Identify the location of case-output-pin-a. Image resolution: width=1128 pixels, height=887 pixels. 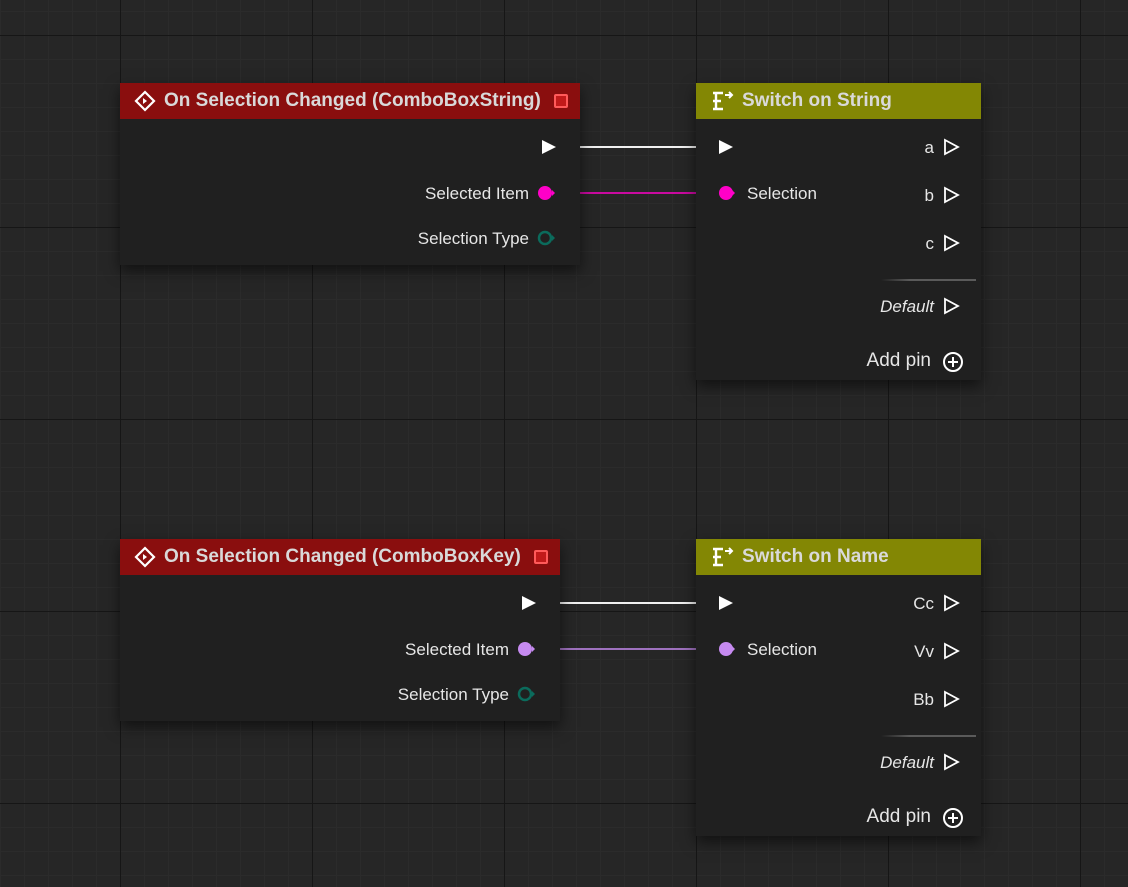
(951, 147).